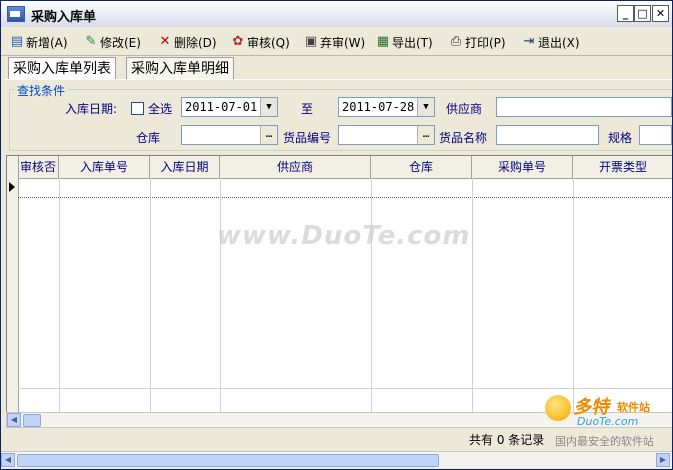 The height and width of the screenshot is (470, 673). I want to click on grid-header: 审核否 入库单号 入库日期 供应商 仓库 采购单号 开票类型, so click(339, 167).